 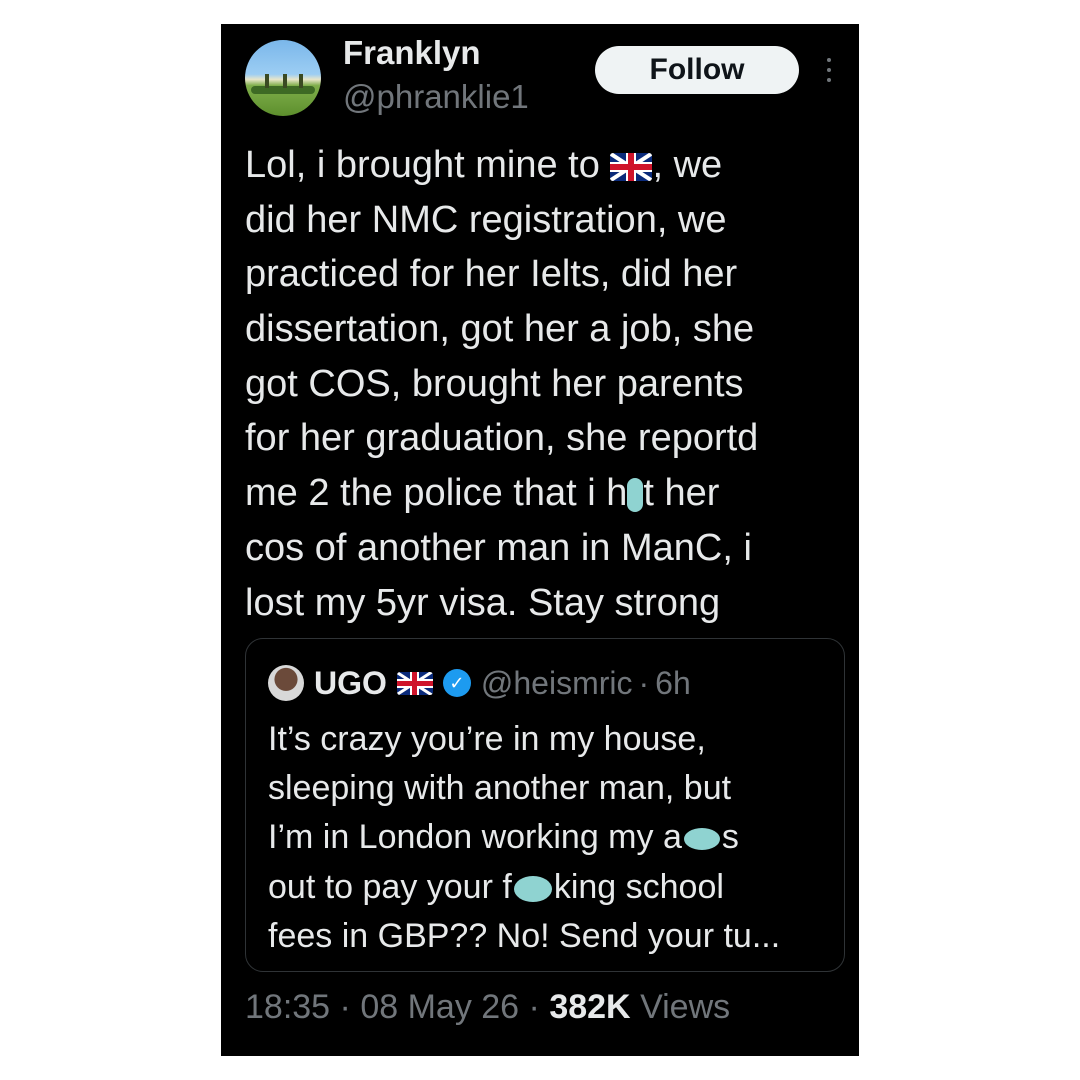 I want to click on quoted-avatar, so click(x=286, y=683).